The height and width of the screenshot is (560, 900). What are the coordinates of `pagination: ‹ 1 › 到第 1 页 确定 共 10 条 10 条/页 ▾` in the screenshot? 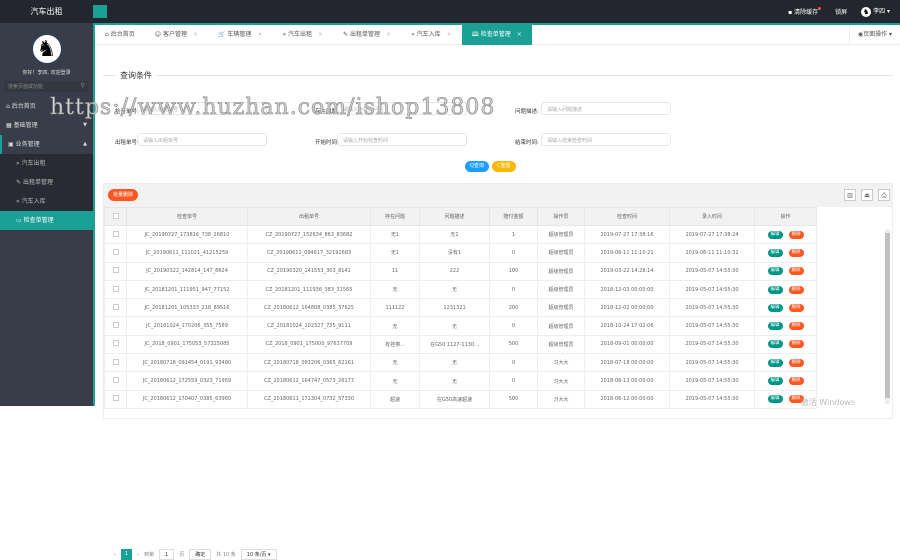 It's located at (195, 554).